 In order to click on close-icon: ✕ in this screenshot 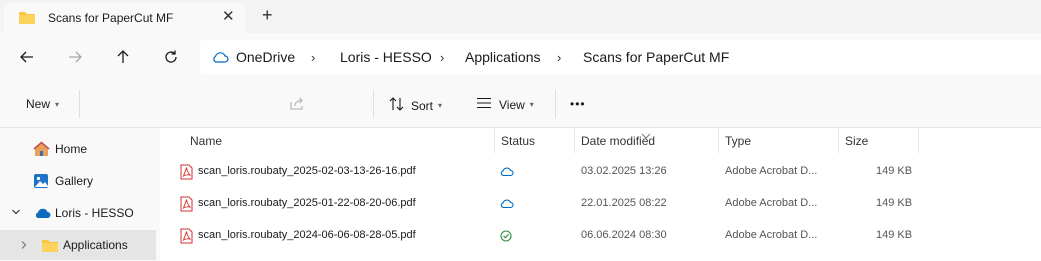, I will do `click(228, 16)`.